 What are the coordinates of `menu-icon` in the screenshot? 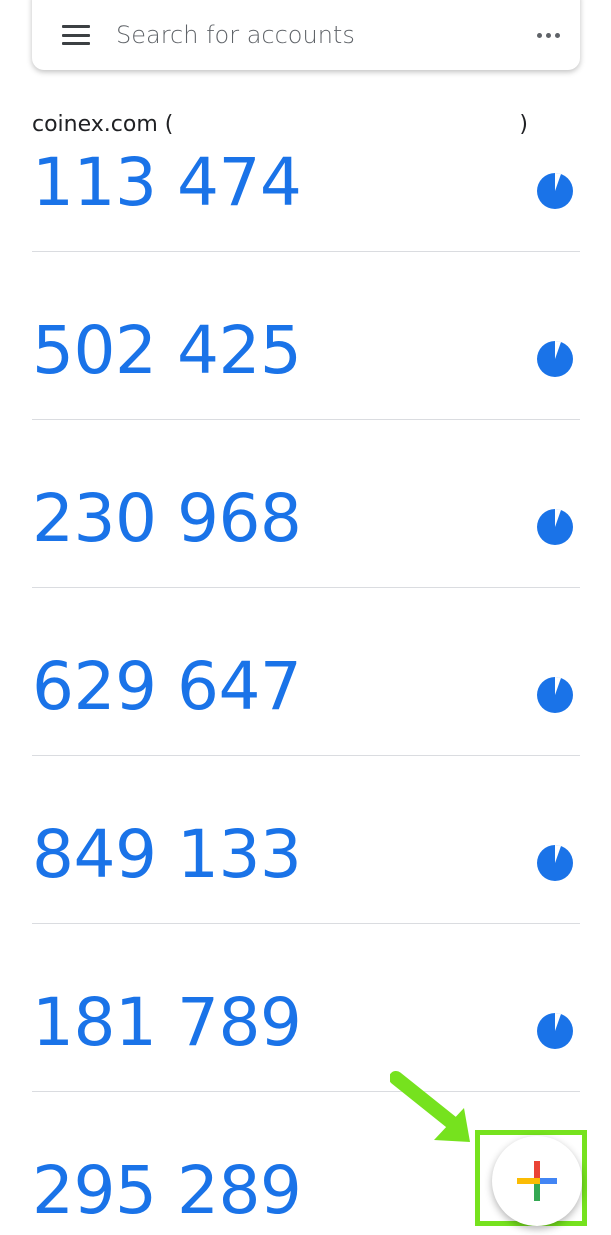 It's located at (76, 35).